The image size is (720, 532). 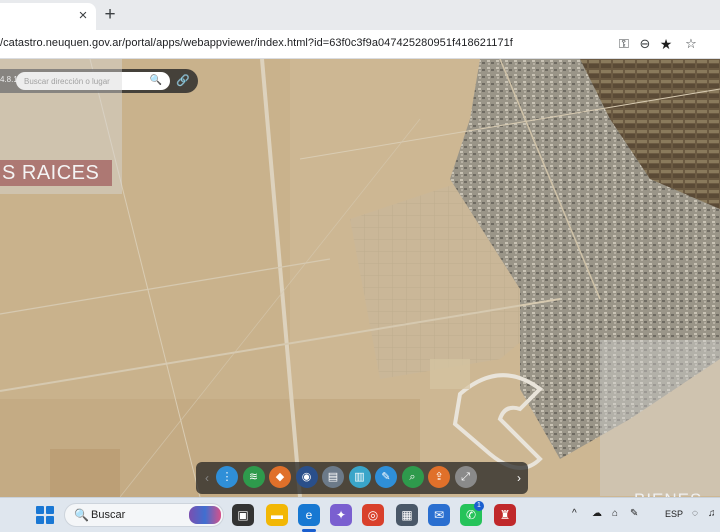 I want to click on dock-next-arrow: ›, so click(x=519, y=478).